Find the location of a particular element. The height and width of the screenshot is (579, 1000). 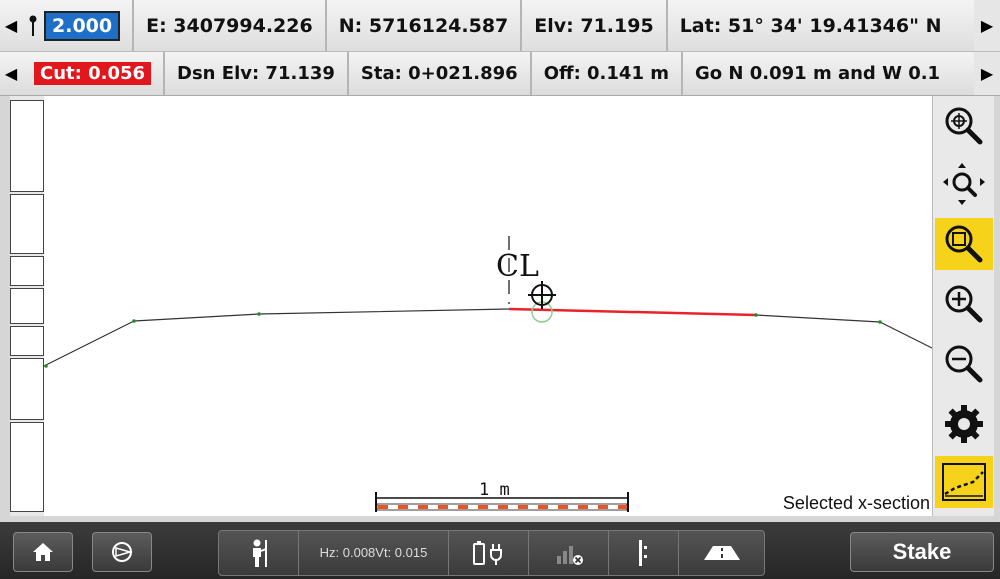

design-elevation-readout: Dsn Elv: 71.139 is located at coordinates (257, 73).